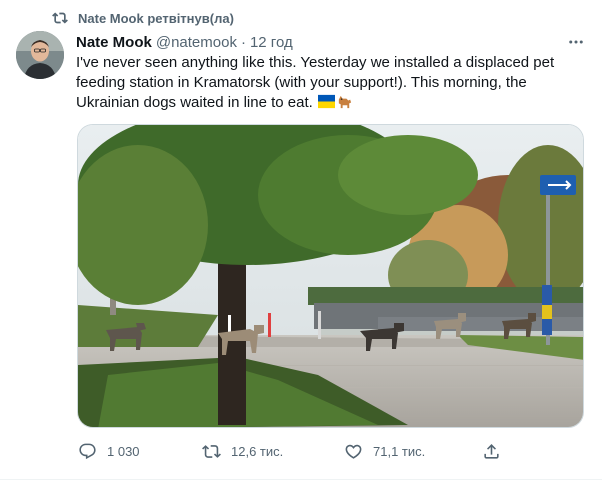 The image size is (602, 480). What do you see at coordinates (288, 451) in the screenshot?
I see `tweet-actions: 1 030 12,6 тис. 71,1 тис.` at bounding box center [288, 451].